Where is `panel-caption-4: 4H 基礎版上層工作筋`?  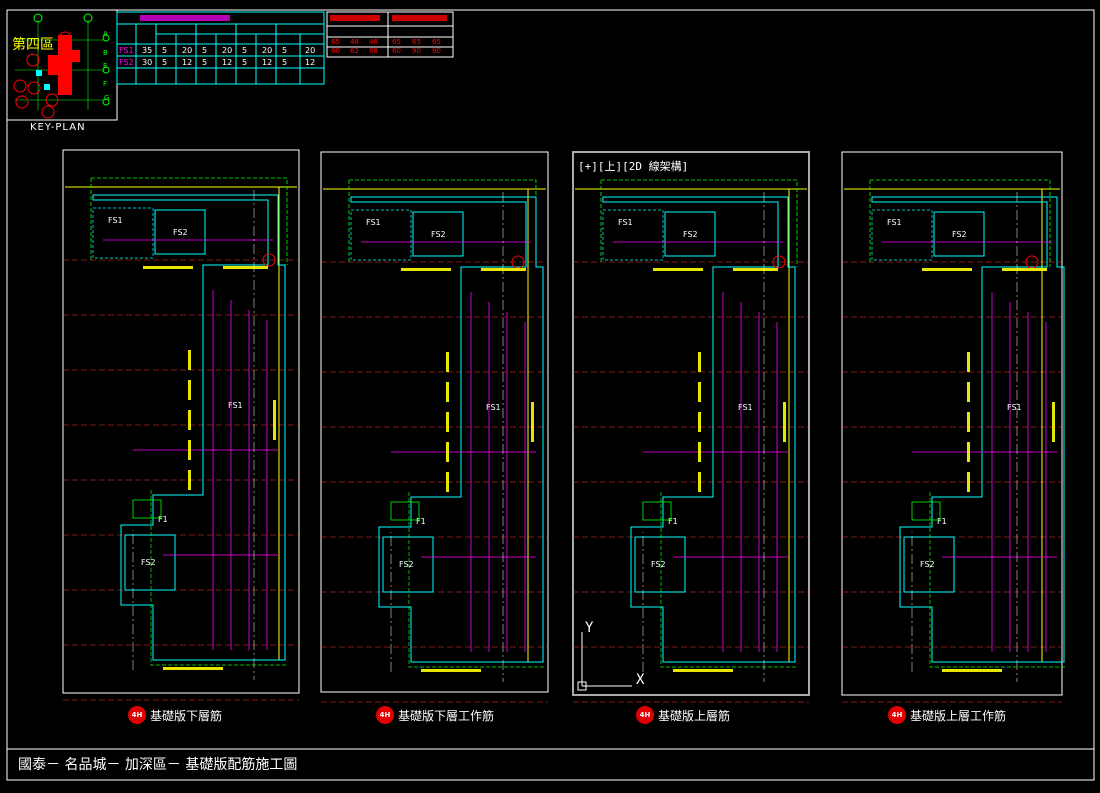
panel-caption-4: 4H 基礎版上層工作筋 is located at coordinates (947, 715).